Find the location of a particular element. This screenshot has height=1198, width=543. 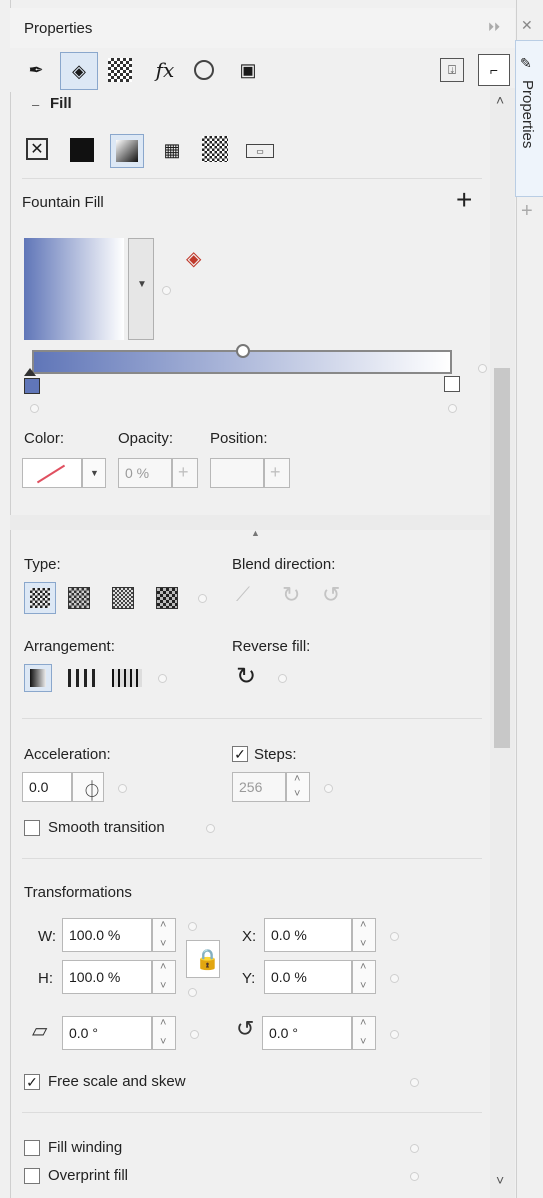

divider is located at coordinates (252, 858).